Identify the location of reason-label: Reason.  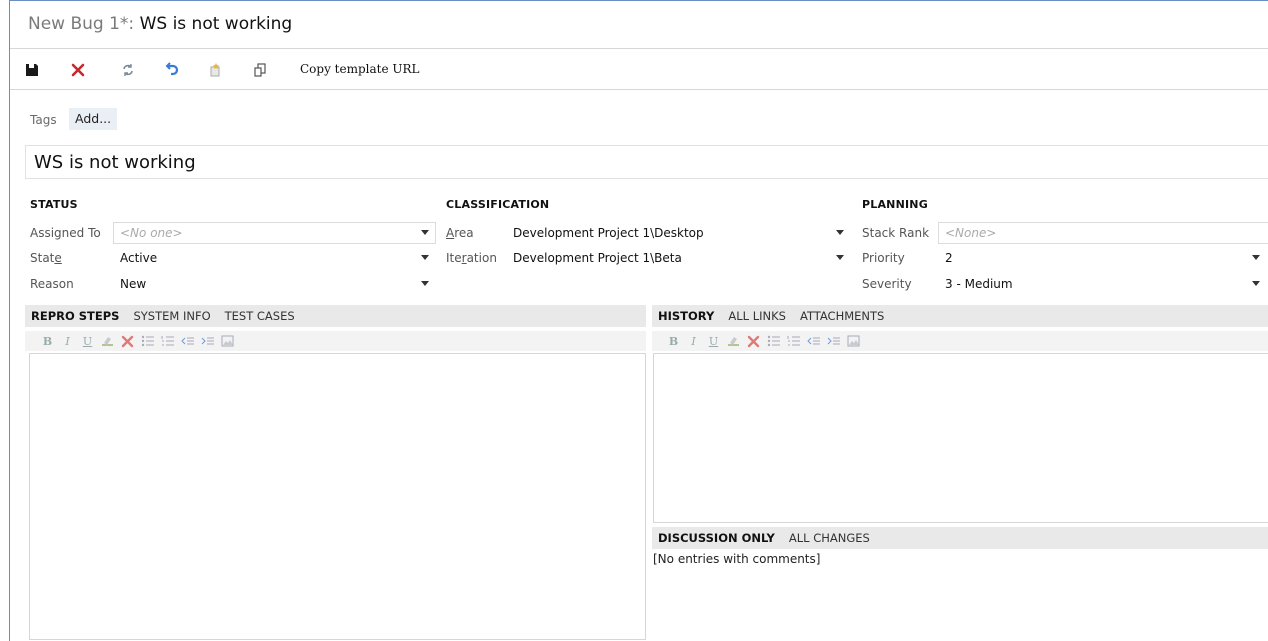
(52, 284).